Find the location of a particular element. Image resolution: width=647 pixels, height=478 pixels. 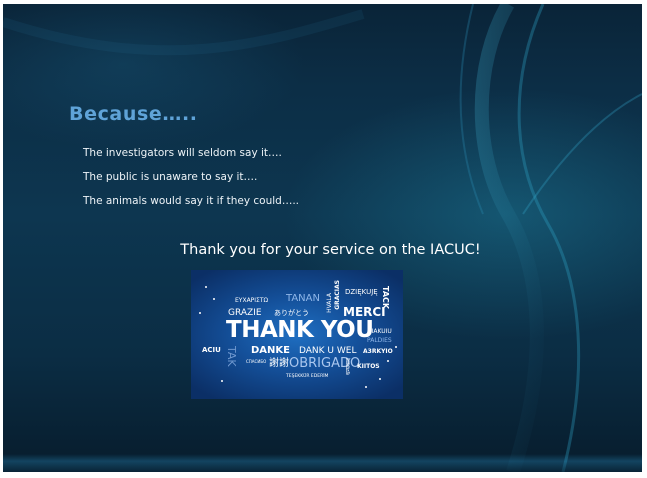

thank-you-line: Thank you for your service on the IACUC! is located at coordinates (322, 250).